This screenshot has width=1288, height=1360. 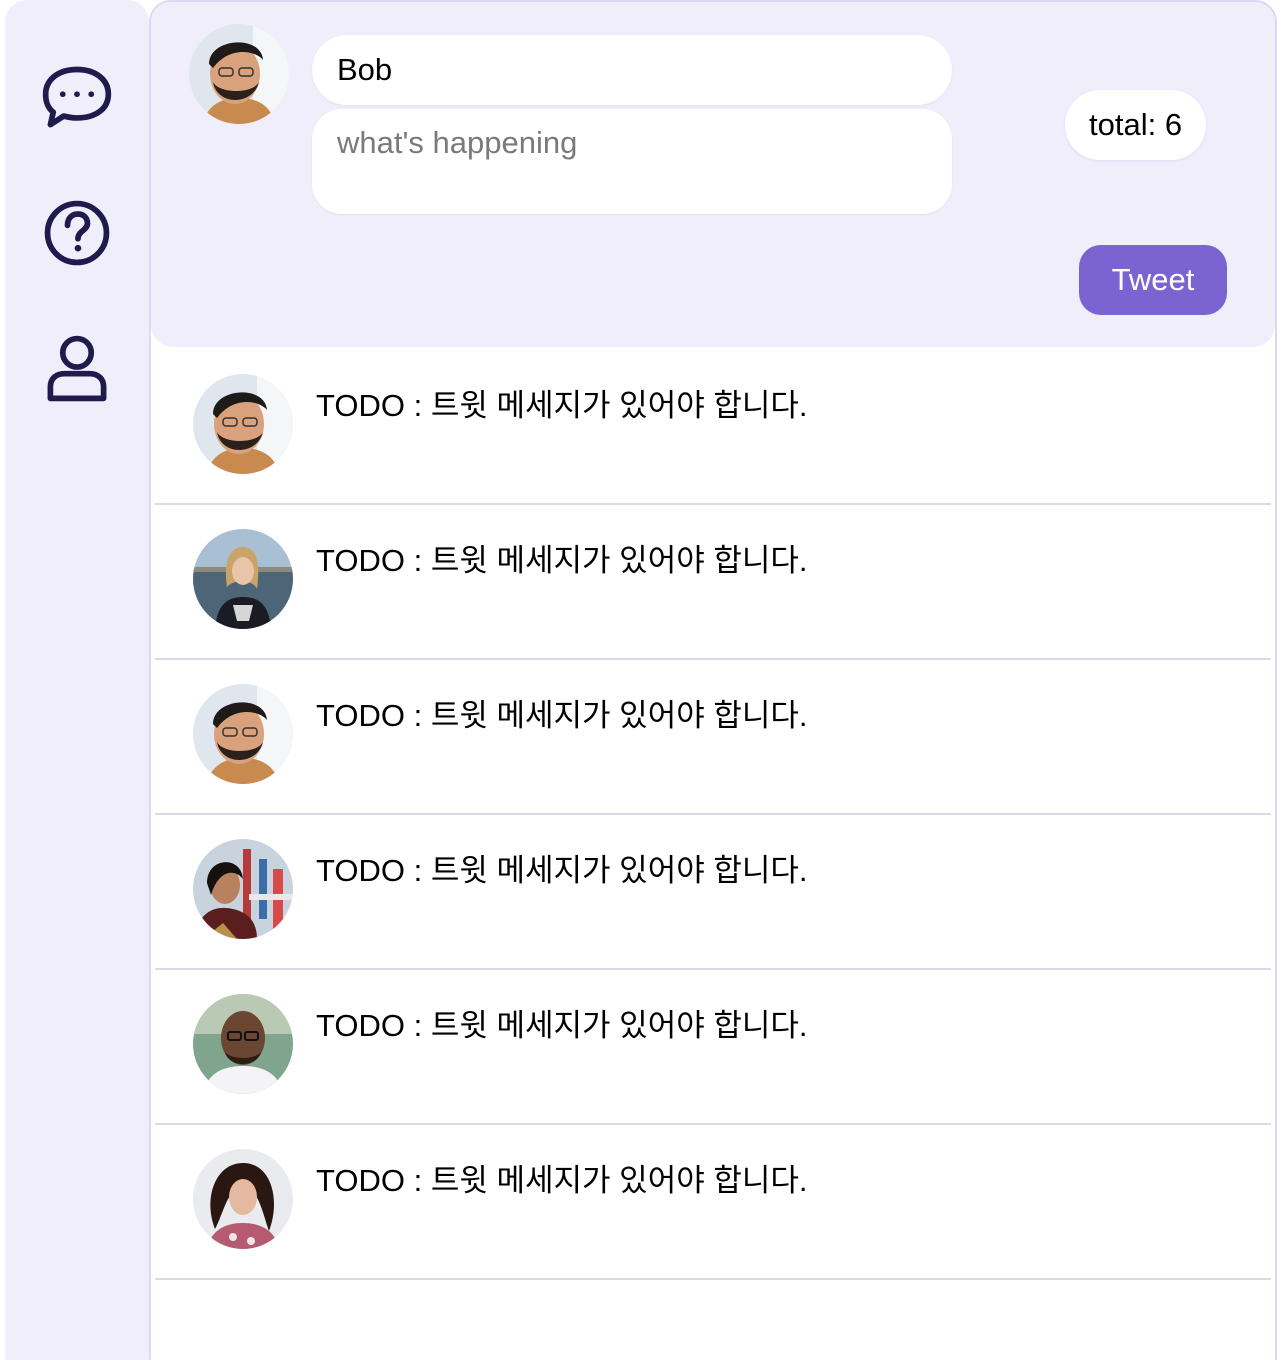 I want to click on tweet-button: Tweet, so click(x=1153, y=280).